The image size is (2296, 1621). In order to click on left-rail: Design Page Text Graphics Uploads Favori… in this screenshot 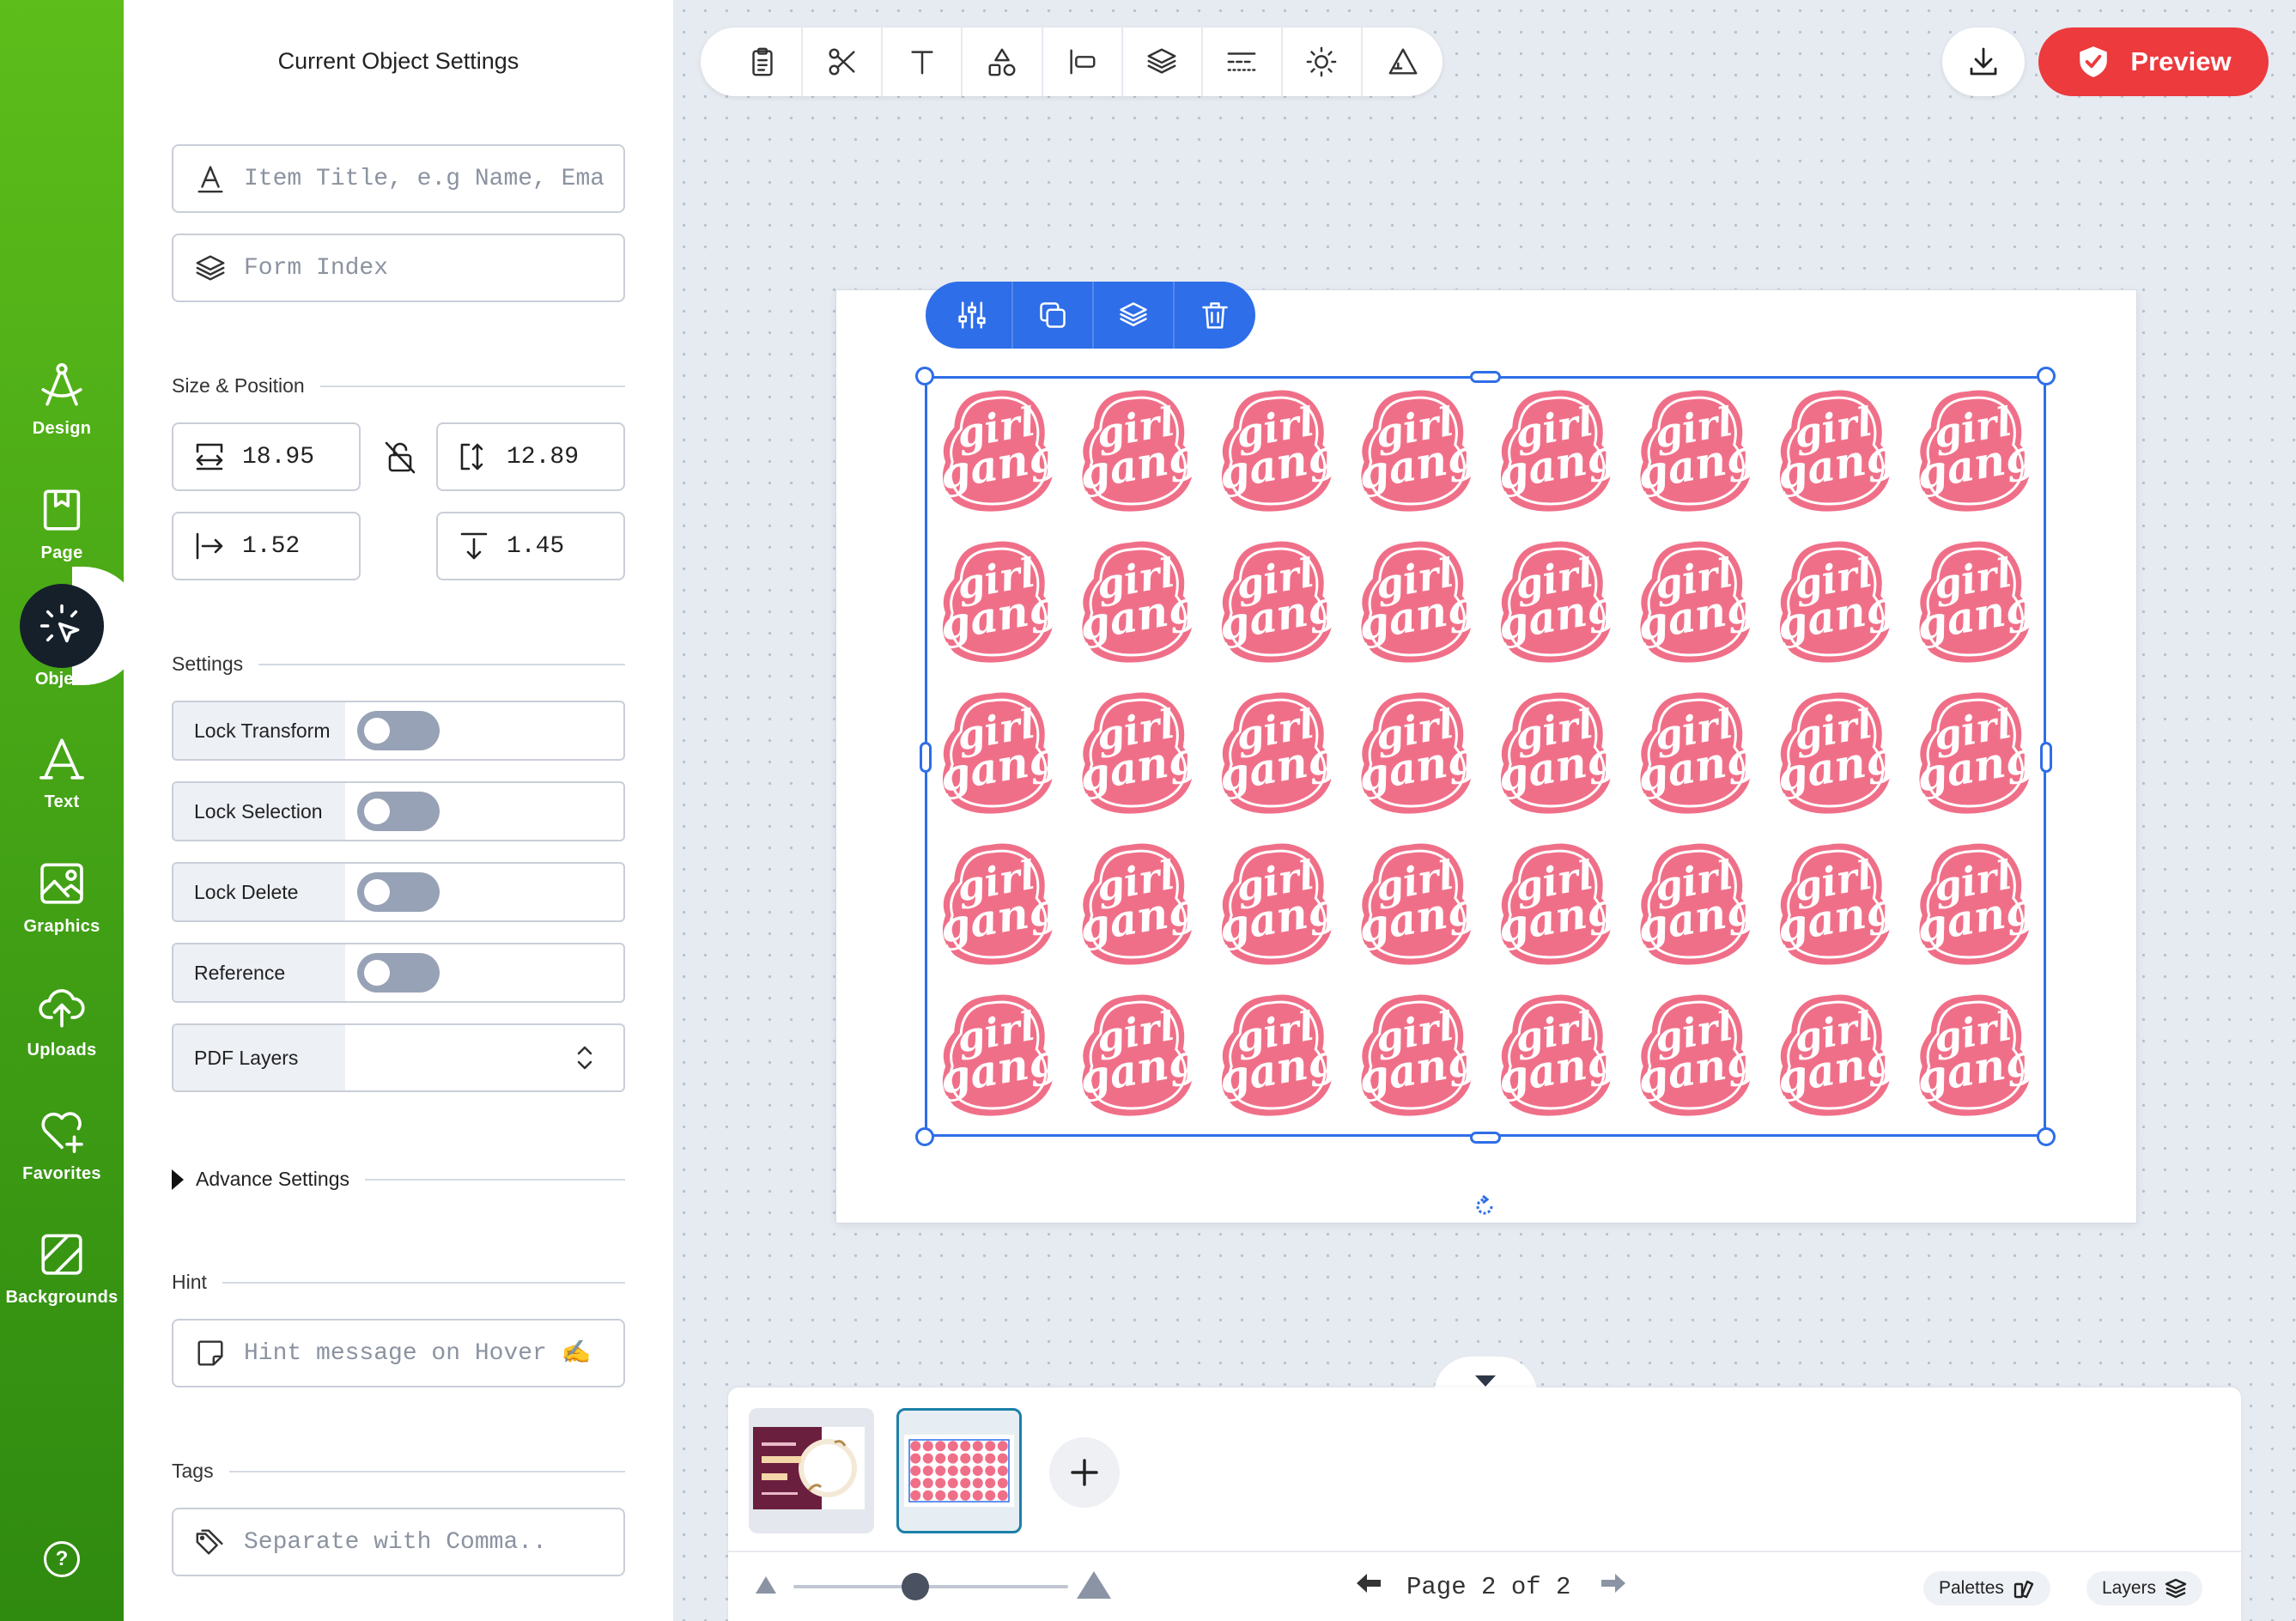, I will do `click(62, 810)`.